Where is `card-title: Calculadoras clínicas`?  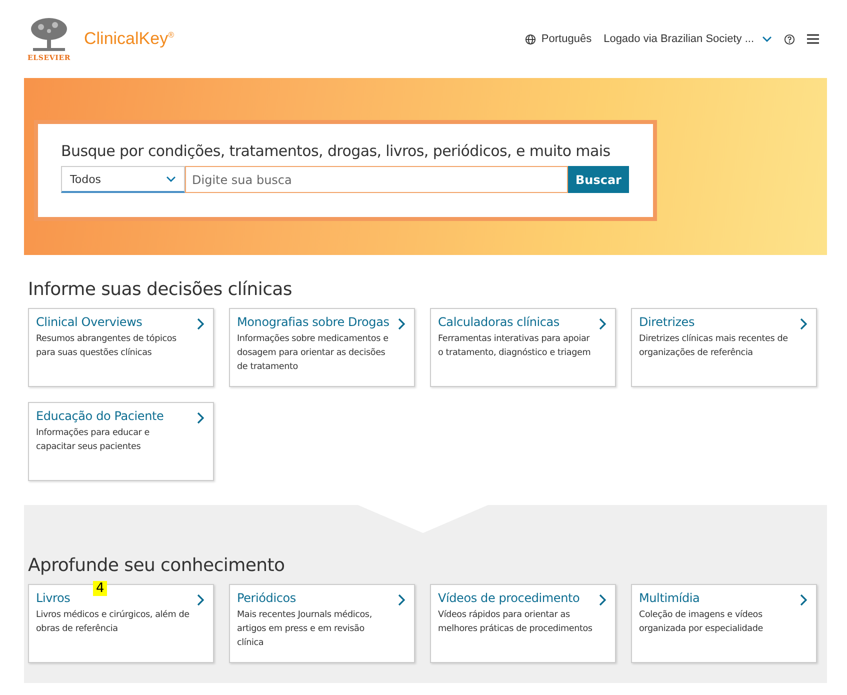 card-title: Calculadoras clínicas is located at coordinates (499, 322).